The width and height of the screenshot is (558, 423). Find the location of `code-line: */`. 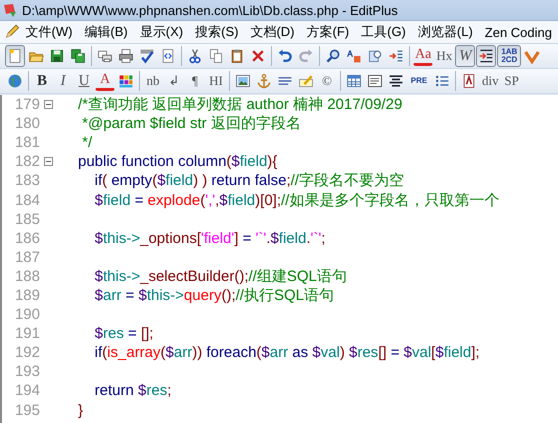

code-line: */ is located at coordinates (86, 143).